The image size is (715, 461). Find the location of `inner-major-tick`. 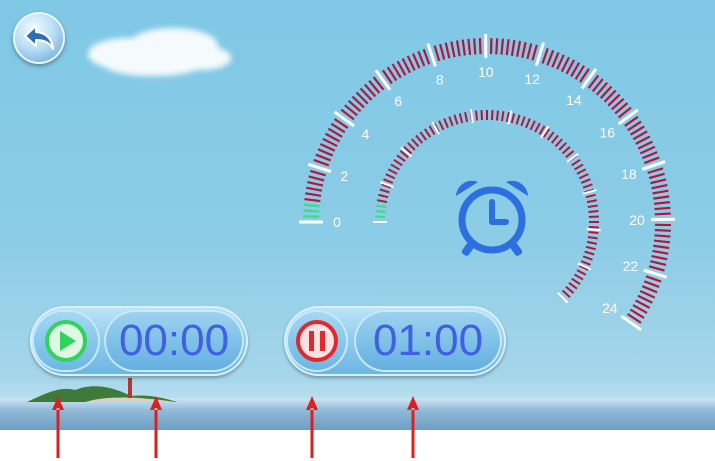

inner-major-tick is located at coordinates (593, 230).